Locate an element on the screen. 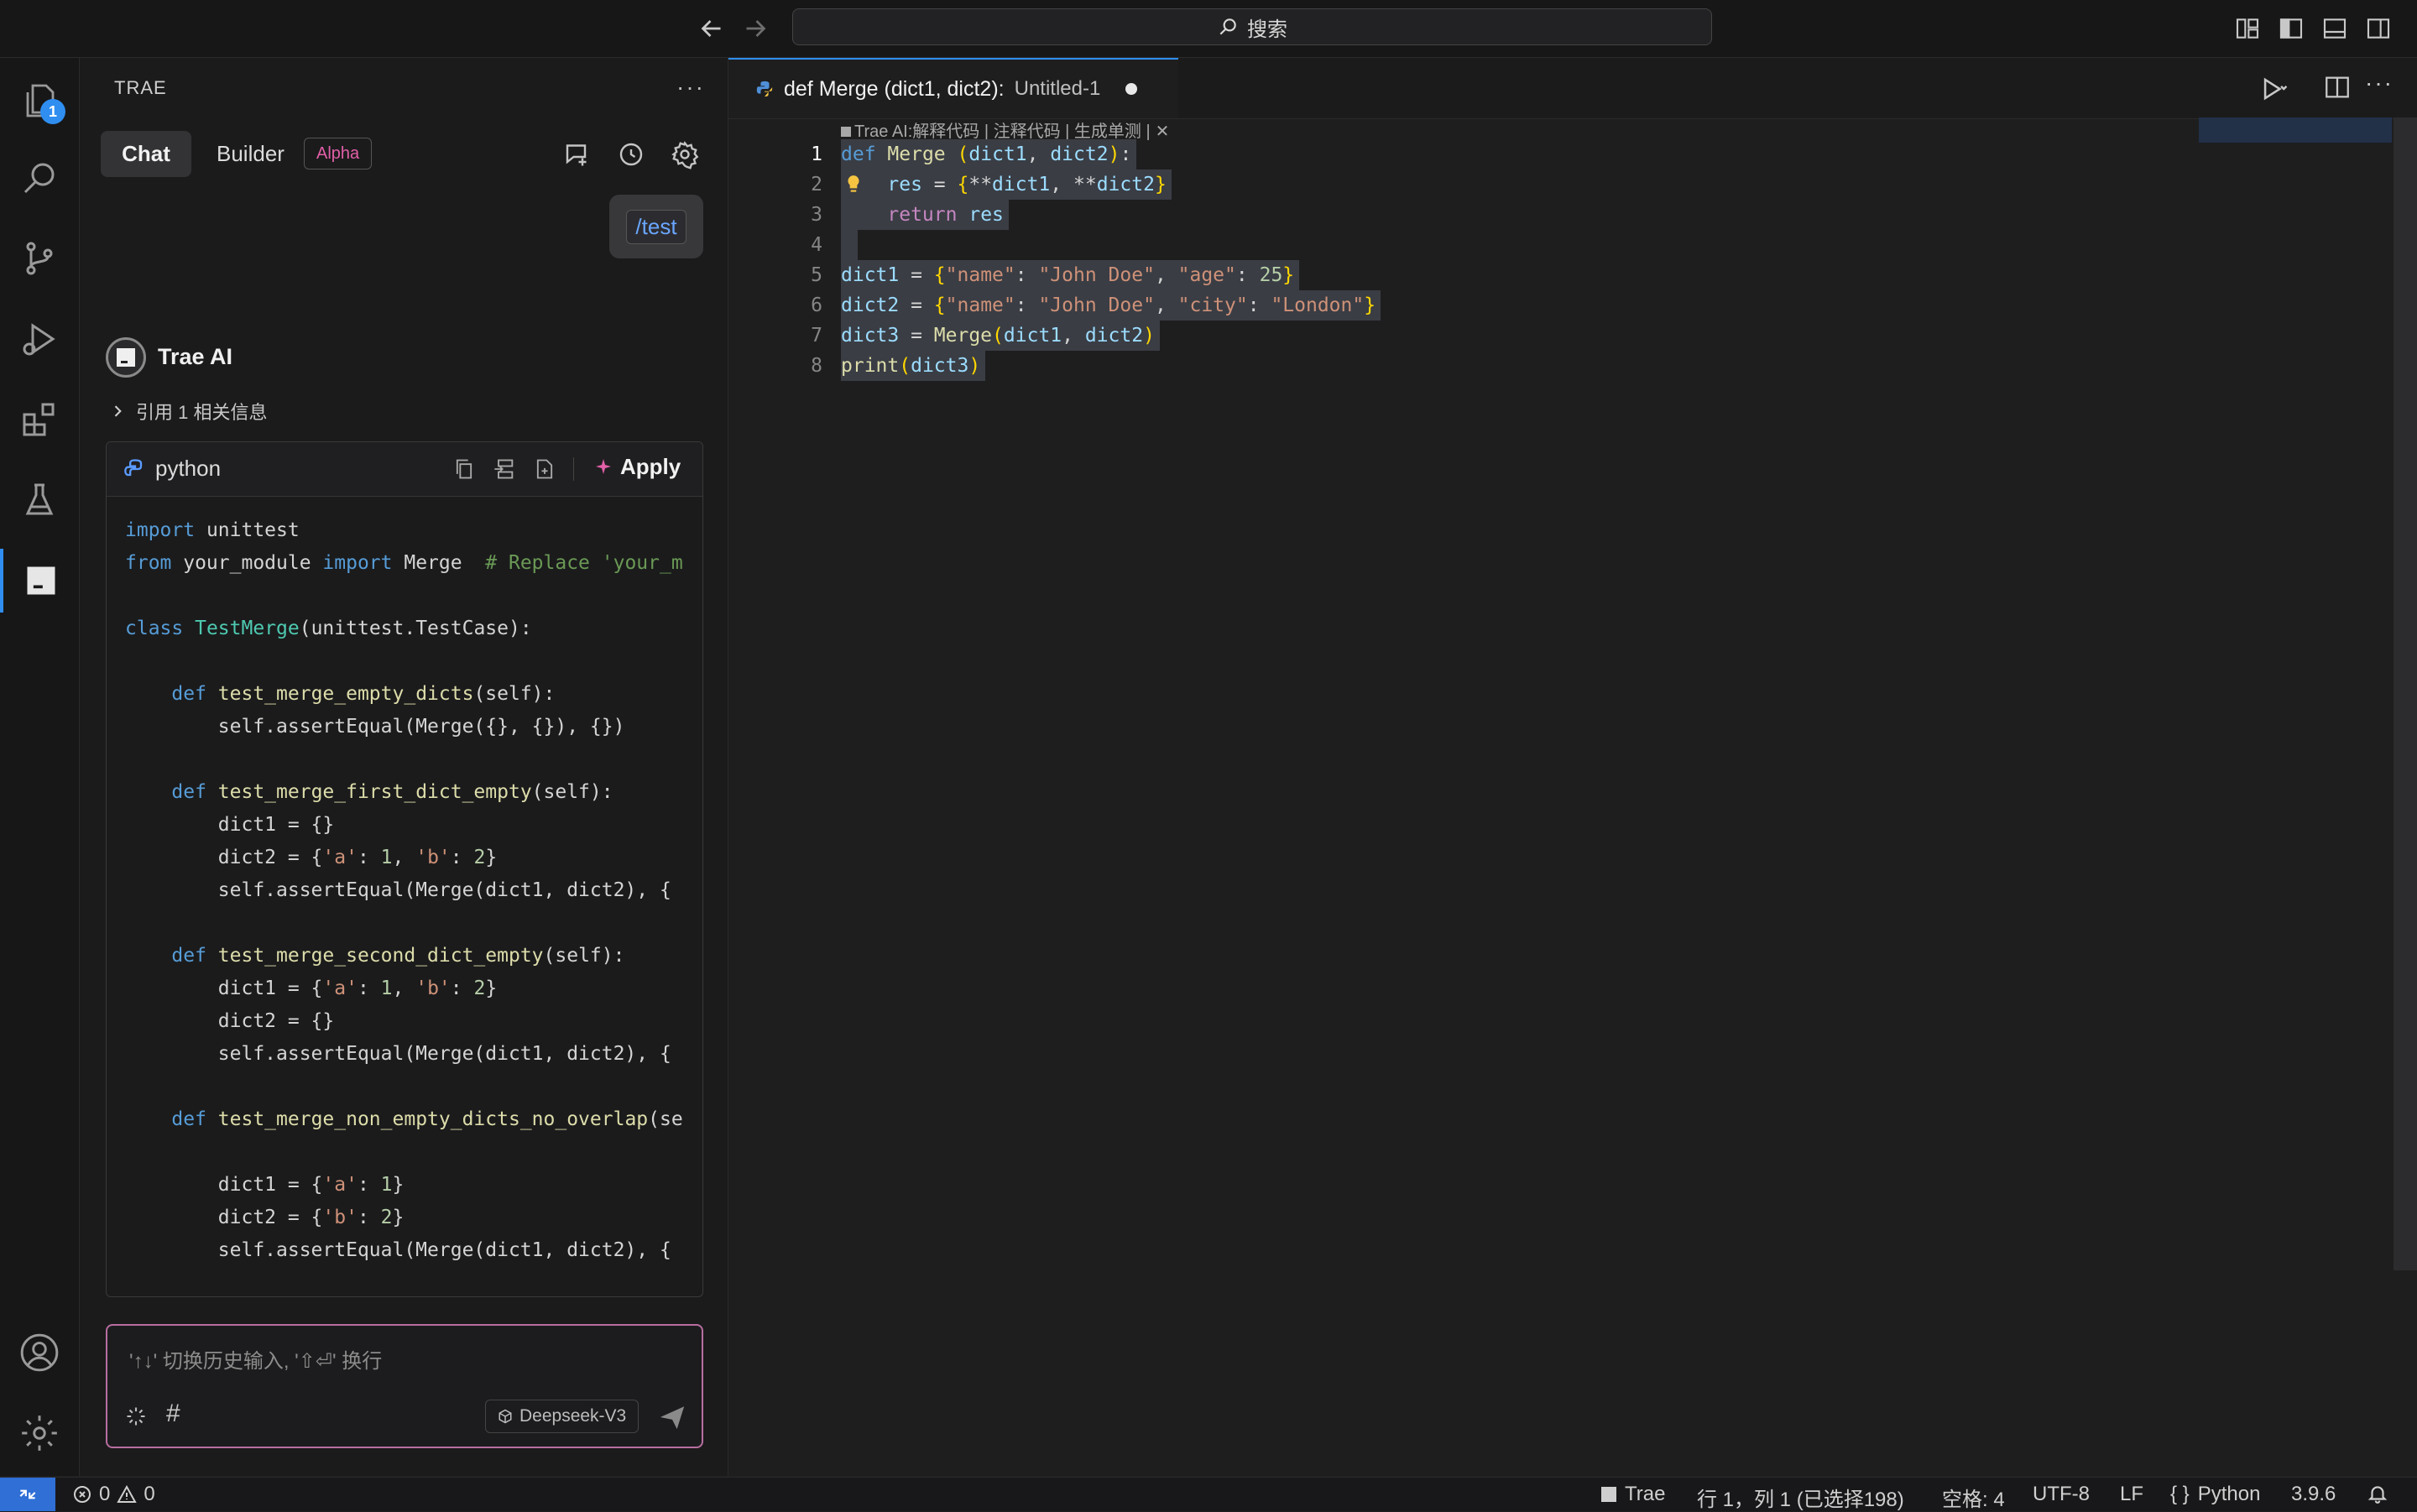  panel-more-button: ··· is located at coordinates (690, 88).